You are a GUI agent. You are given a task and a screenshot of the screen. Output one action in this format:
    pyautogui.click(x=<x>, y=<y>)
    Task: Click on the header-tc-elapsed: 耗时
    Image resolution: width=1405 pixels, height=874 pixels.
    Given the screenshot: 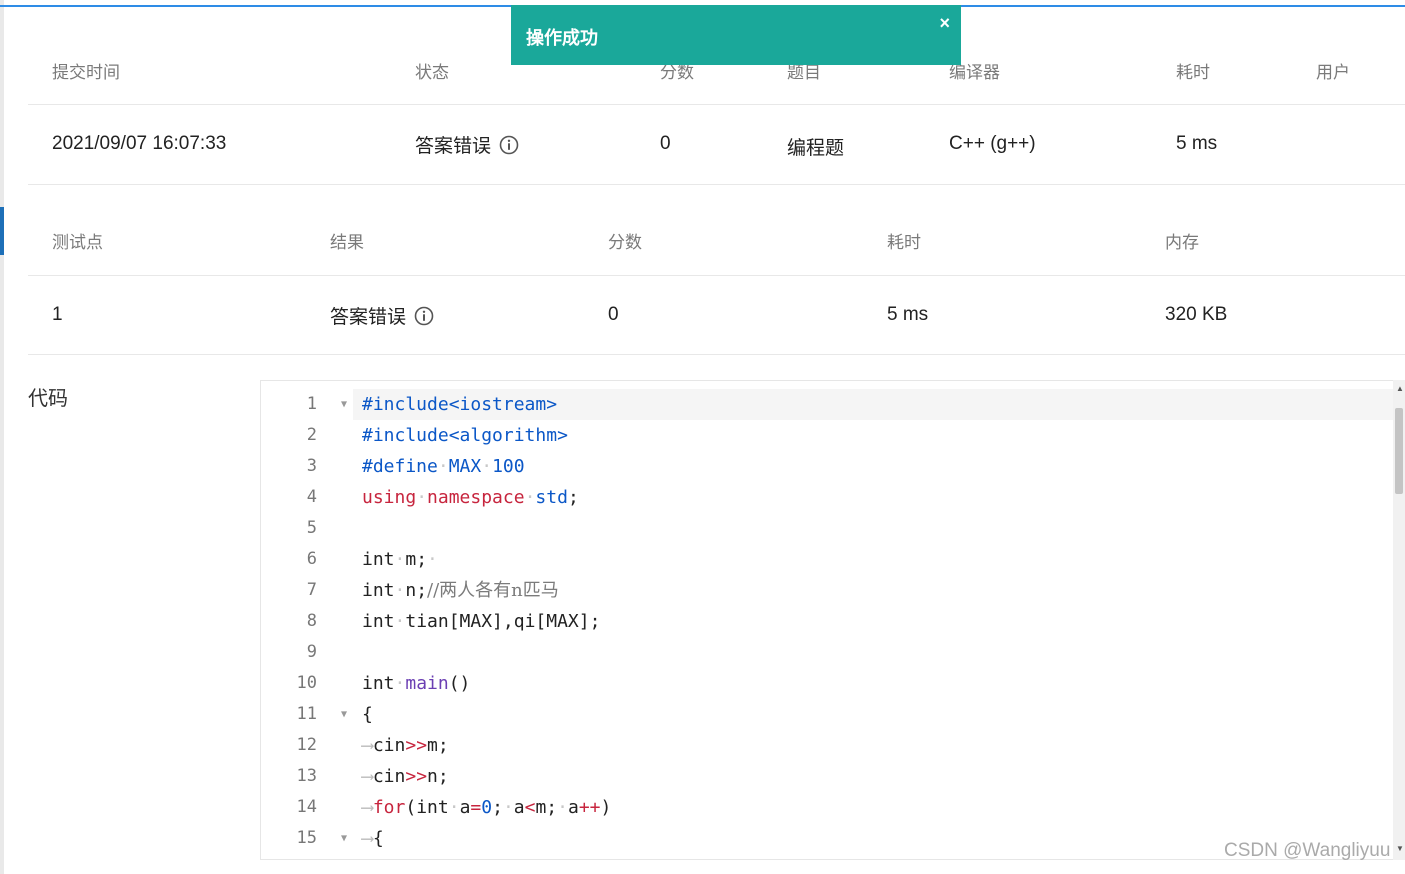 What is the action you would take?
    pyautogui.click(x=904, y=242)
    